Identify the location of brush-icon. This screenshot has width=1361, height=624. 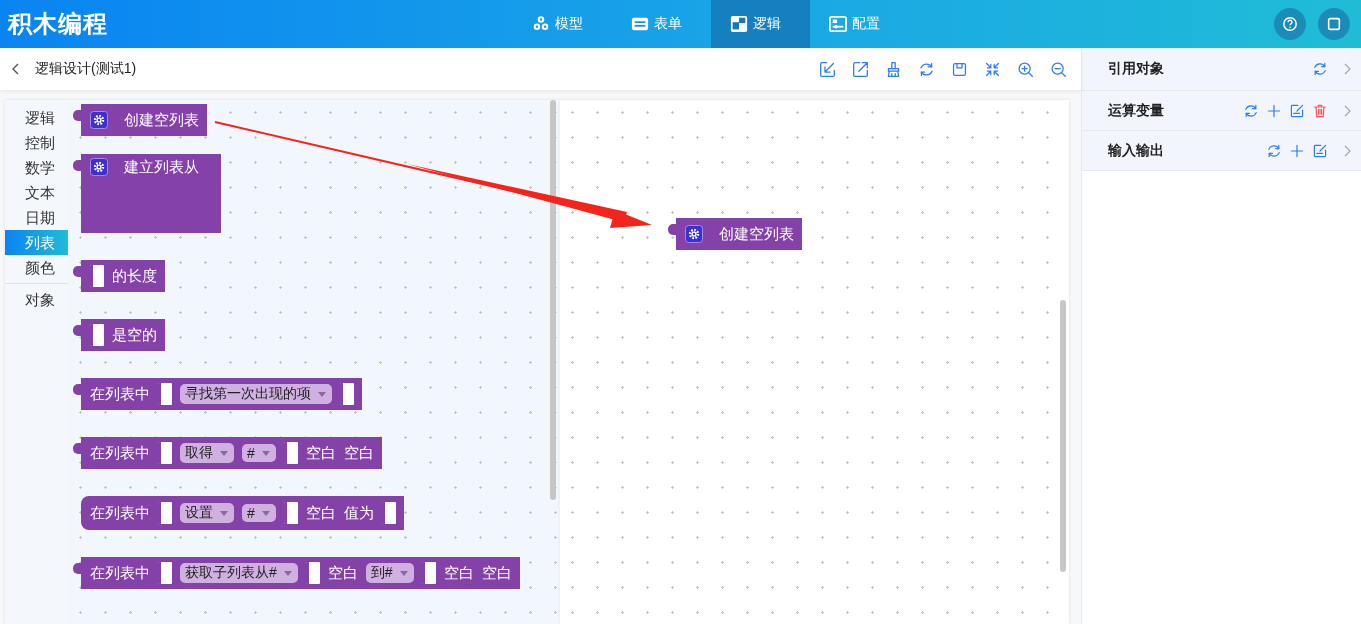
(893, 69).